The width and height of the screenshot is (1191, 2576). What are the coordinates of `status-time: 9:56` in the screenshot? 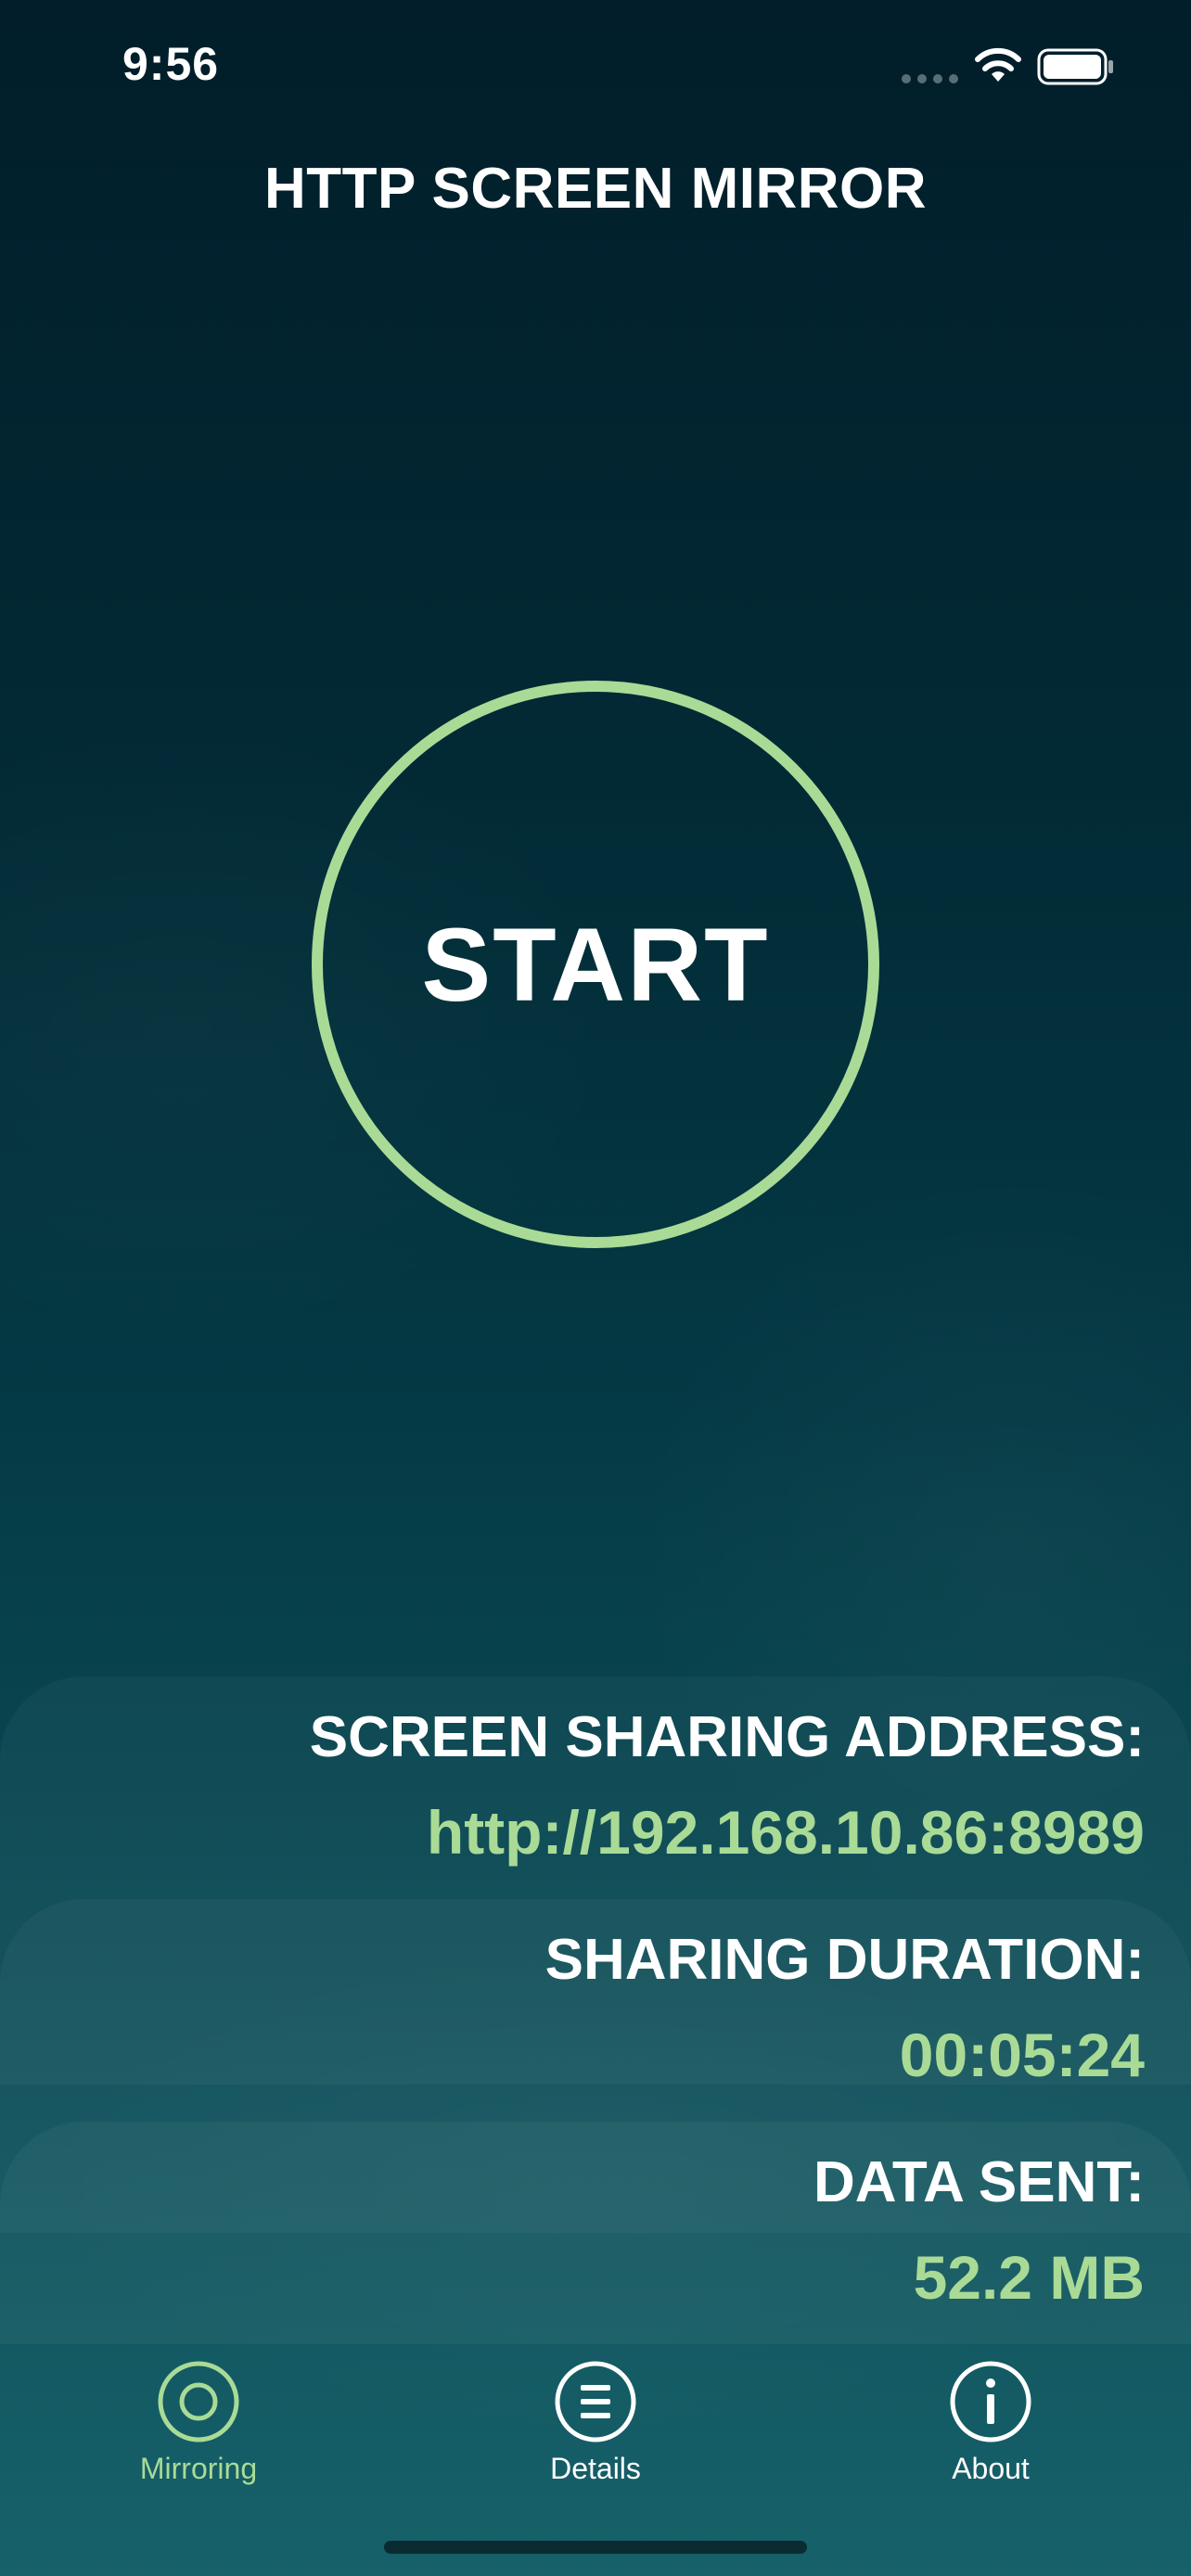 It's located at (171, 64).